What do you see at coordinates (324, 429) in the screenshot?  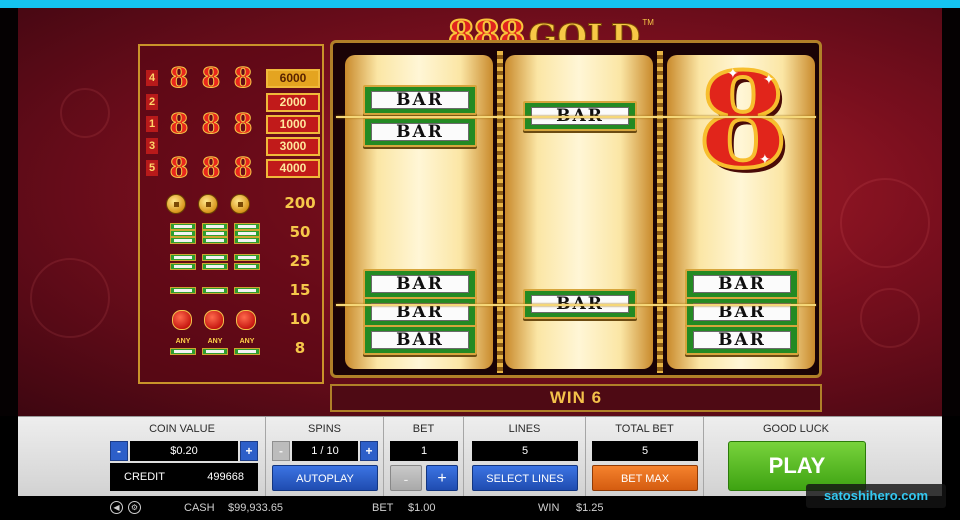 I see `spins-title: SPINS` at bounding box center [324, 429].